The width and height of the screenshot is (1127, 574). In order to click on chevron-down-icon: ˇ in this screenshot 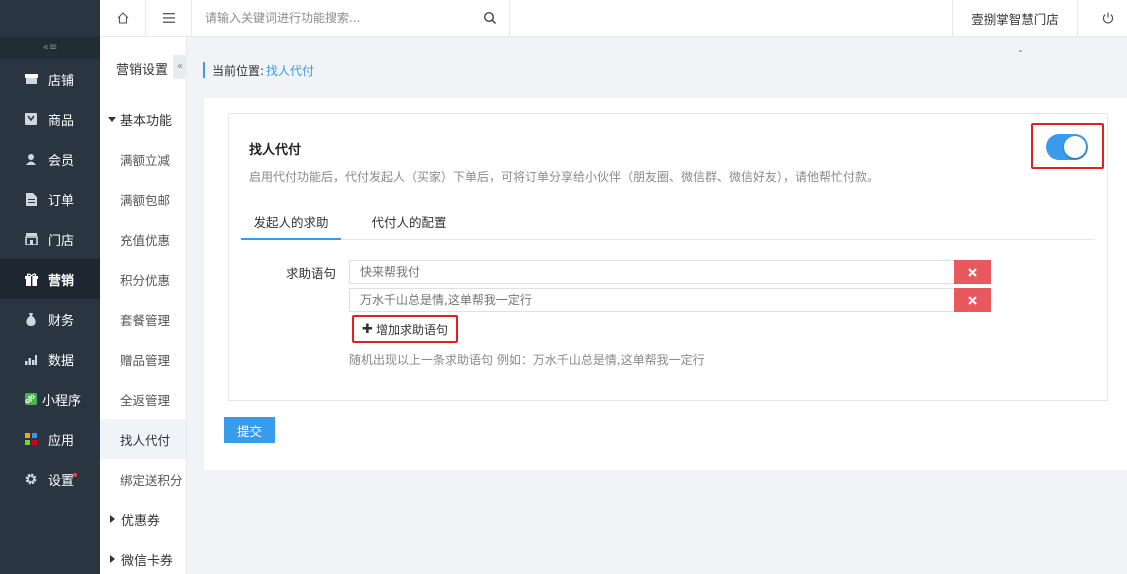, I will do `click(1020, 55)`.